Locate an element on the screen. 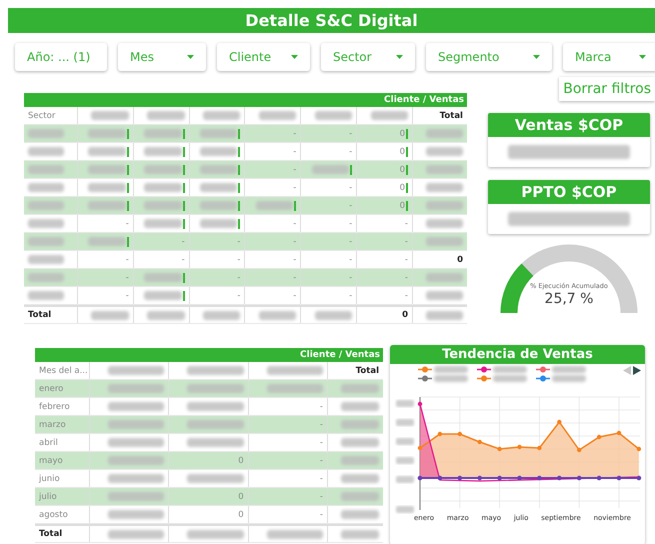 The image size is (655, 544). gauge-reading: 25,7 % is located at coordinates (569, 299).